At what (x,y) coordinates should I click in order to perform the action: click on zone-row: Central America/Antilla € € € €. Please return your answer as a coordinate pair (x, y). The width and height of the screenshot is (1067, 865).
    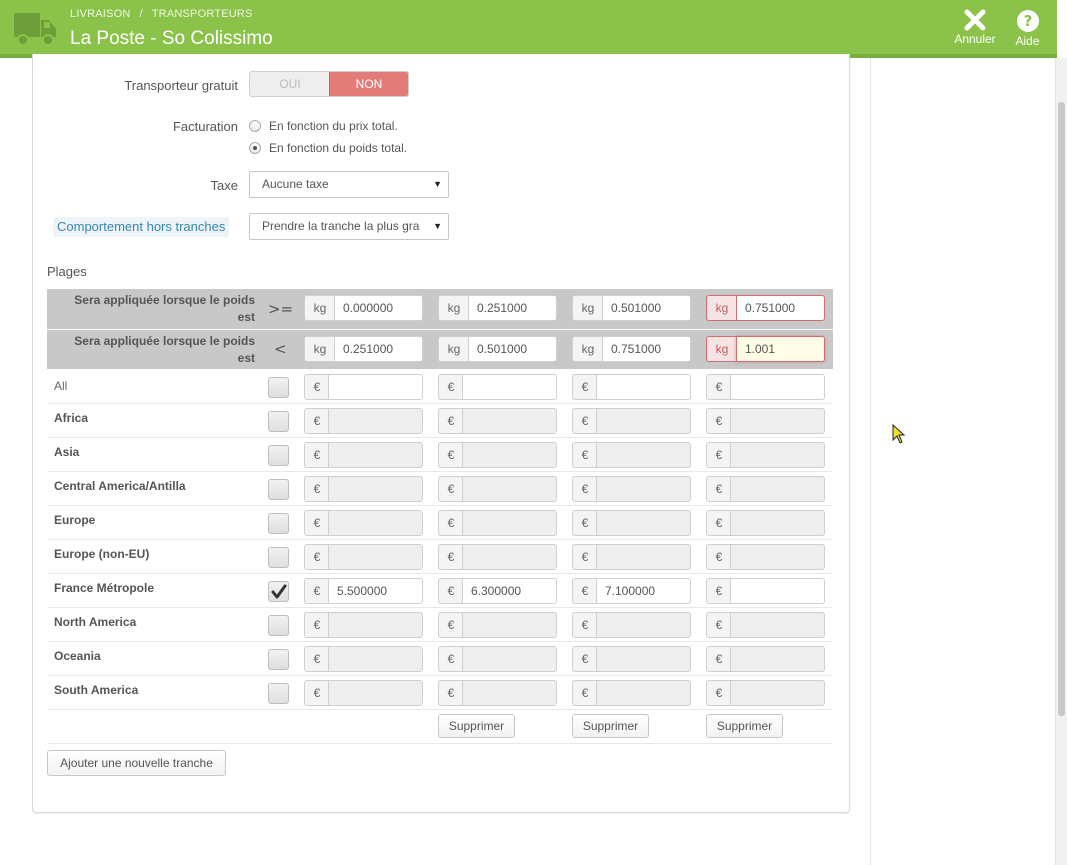
    Looking at the image, I should click on (440, 489).